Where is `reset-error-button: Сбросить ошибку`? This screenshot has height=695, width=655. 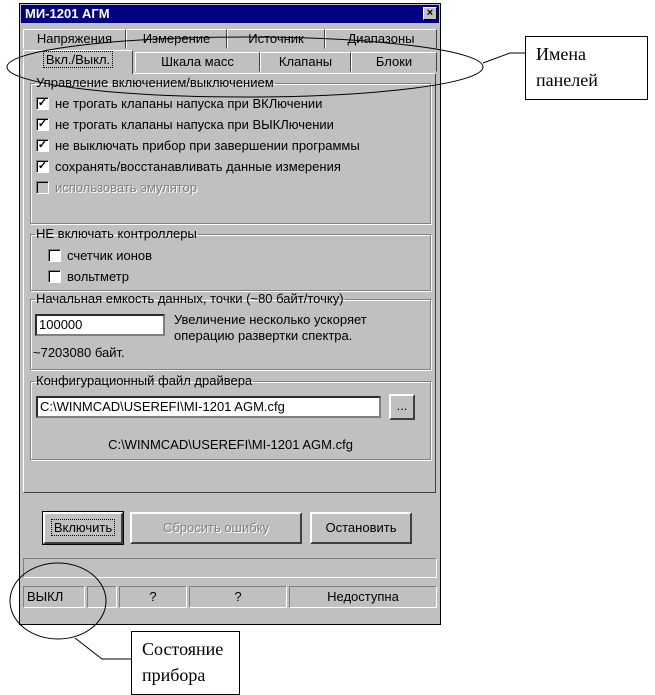 reset-error-button: Сбросить ошибку is located at coordinates (216, 528).